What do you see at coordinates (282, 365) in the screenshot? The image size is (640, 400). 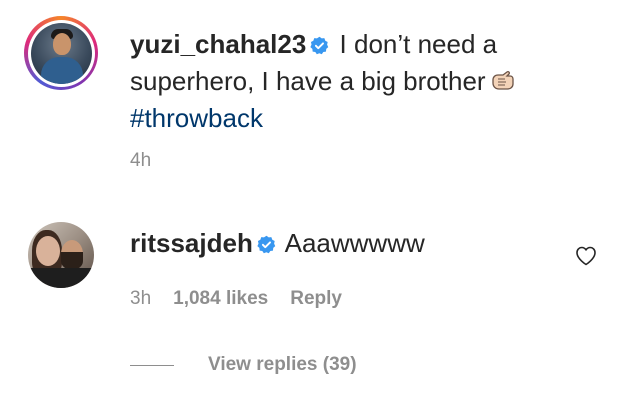 I see `view-replies-button: View replies (39)` at bounding box center [282, 365].